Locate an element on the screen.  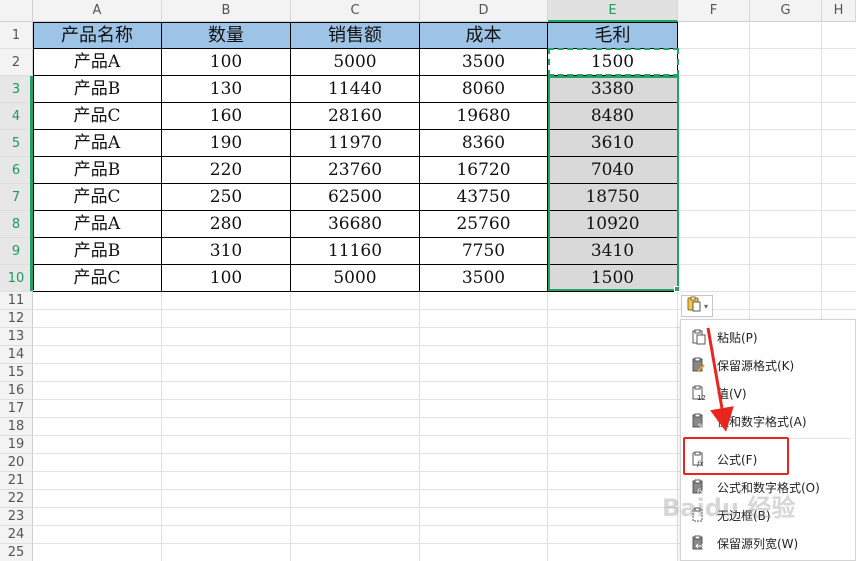
paste-values-number-format-icon: % is located at coordinates (699, 421).